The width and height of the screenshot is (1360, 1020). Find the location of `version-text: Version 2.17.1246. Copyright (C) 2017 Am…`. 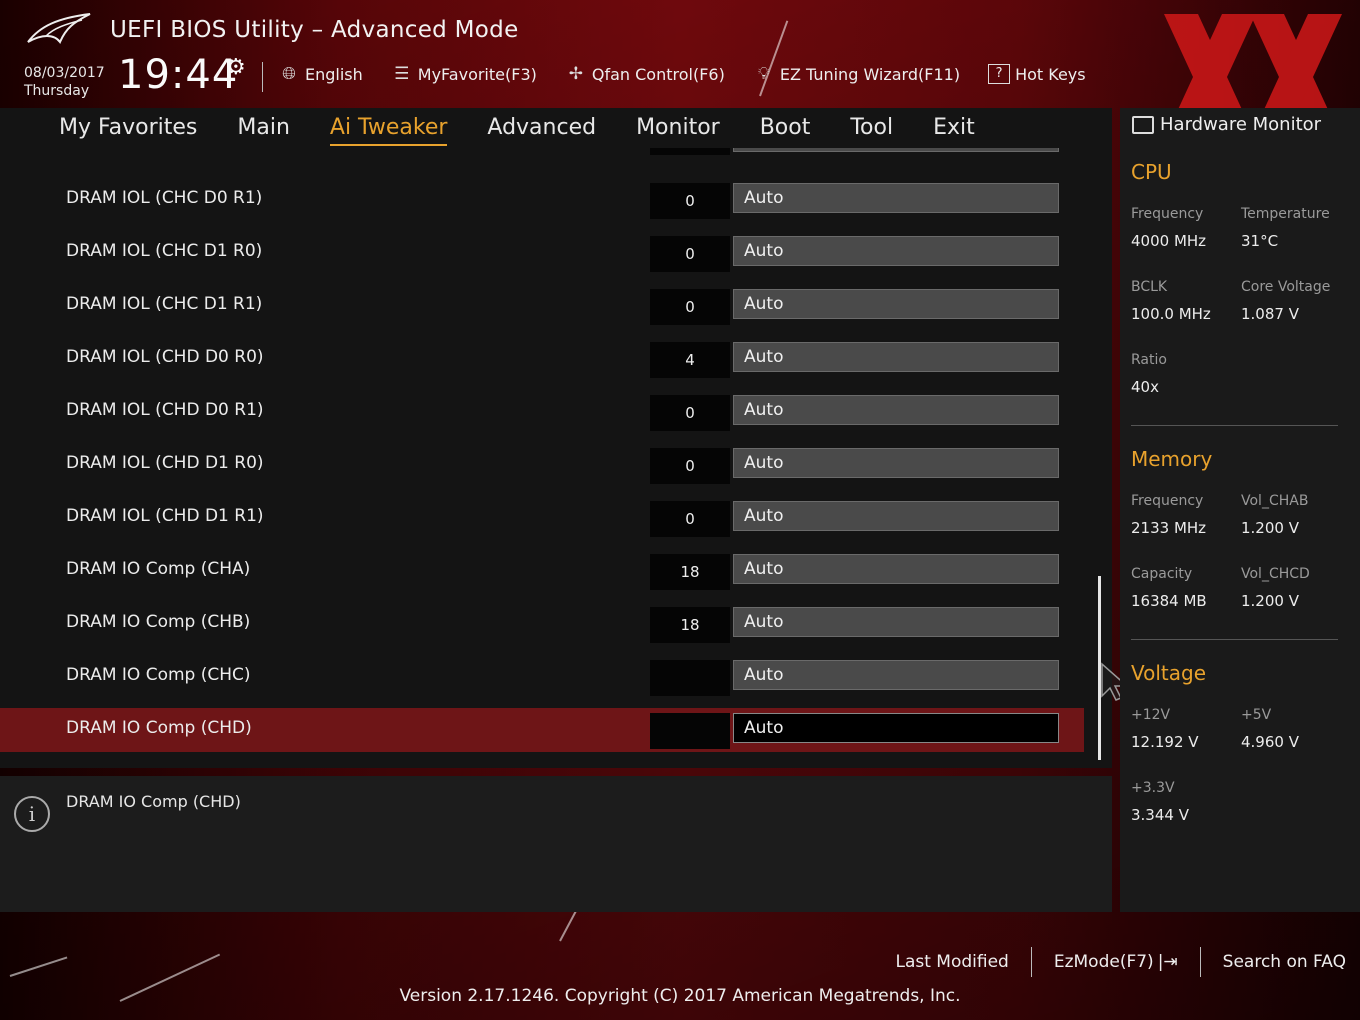

version-text: Version 2.17.1246. Copyright (C) 2017 Am… is located at coordinates (680, 996).